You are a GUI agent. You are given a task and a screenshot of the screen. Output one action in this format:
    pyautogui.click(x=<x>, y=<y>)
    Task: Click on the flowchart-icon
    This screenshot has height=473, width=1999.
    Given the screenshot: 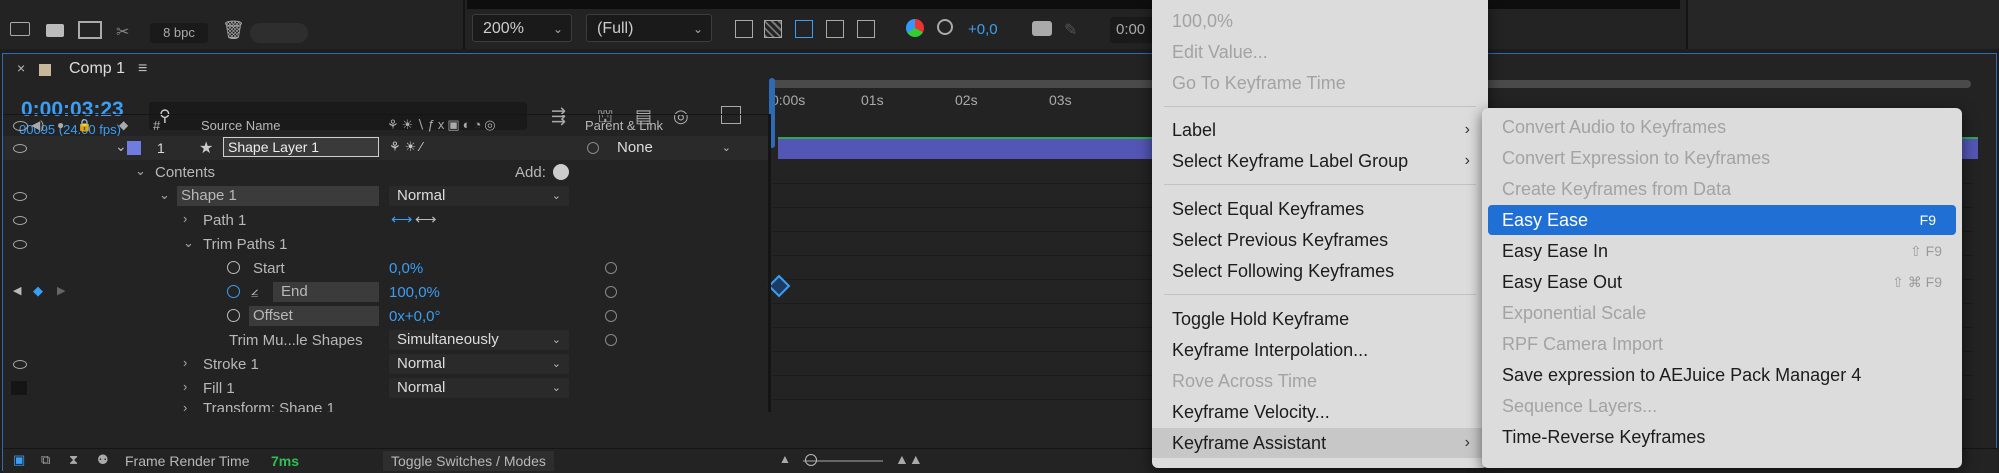 What is the action you would take?
    pyautogui.click(x=20, y=29)
    